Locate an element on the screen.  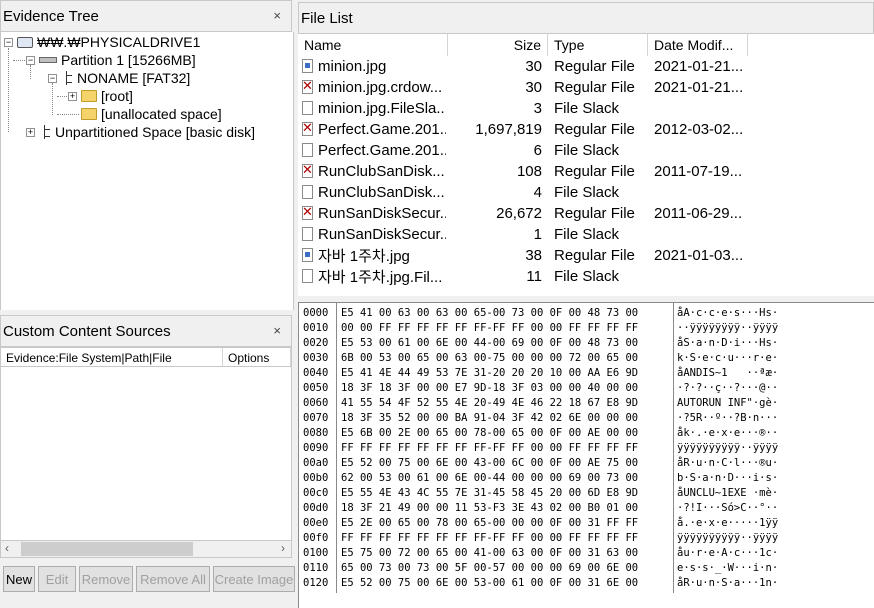
tree-node-physical-drive: − ₩₩.₩PHYSICALDRIVE1 is located at coordinates (102, 42).